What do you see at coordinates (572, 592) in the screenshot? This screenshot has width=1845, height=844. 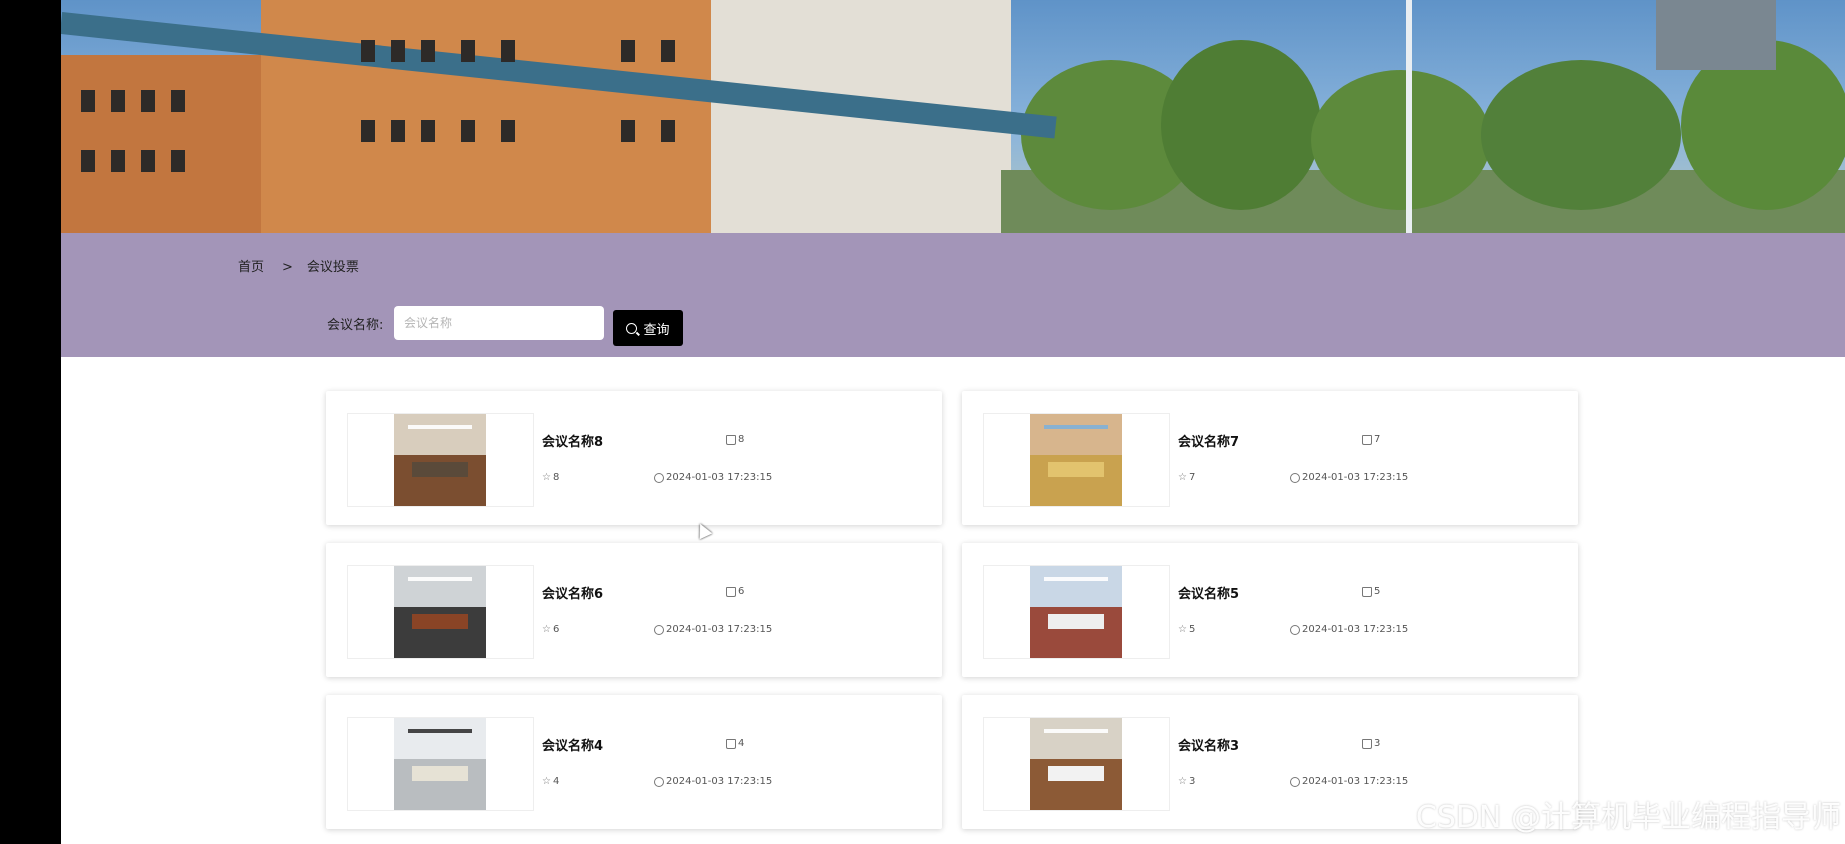 I see `card-title: 会议名称6` at bounding box center [572, 592].